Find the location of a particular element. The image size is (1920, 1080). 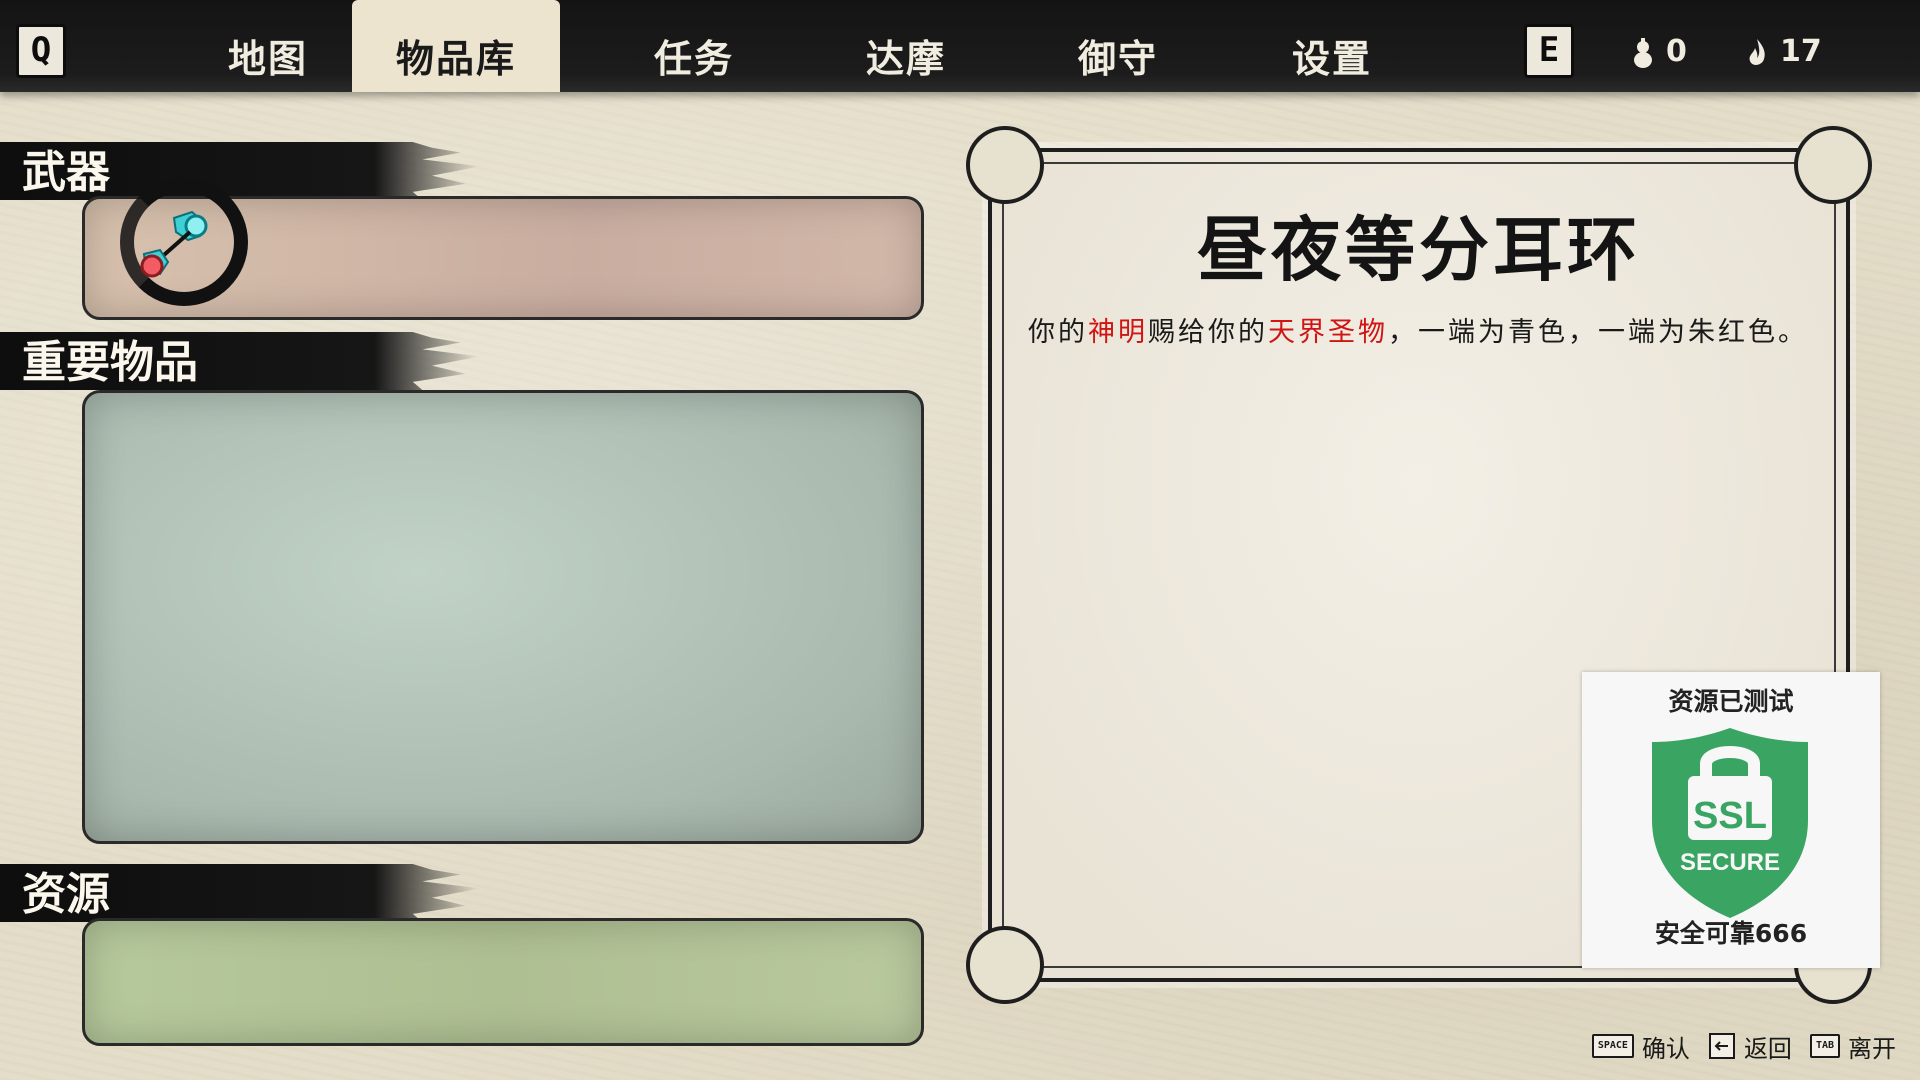

ssl-shield-text: SSL is located at coordinates (1730, 816).